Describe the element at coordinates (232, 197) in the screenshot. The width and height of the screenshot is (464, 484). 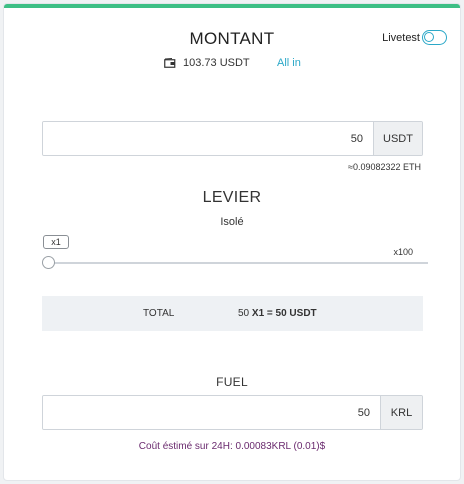
I see `levier-title: LEVIER` at that location.